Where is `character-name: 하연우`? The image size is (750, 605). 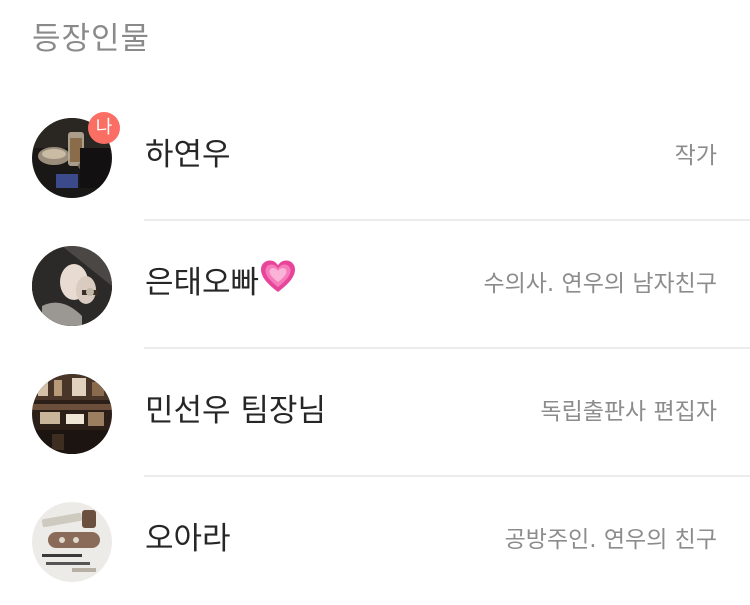
character-name: 하연우 is located at coordinates (188, 155).